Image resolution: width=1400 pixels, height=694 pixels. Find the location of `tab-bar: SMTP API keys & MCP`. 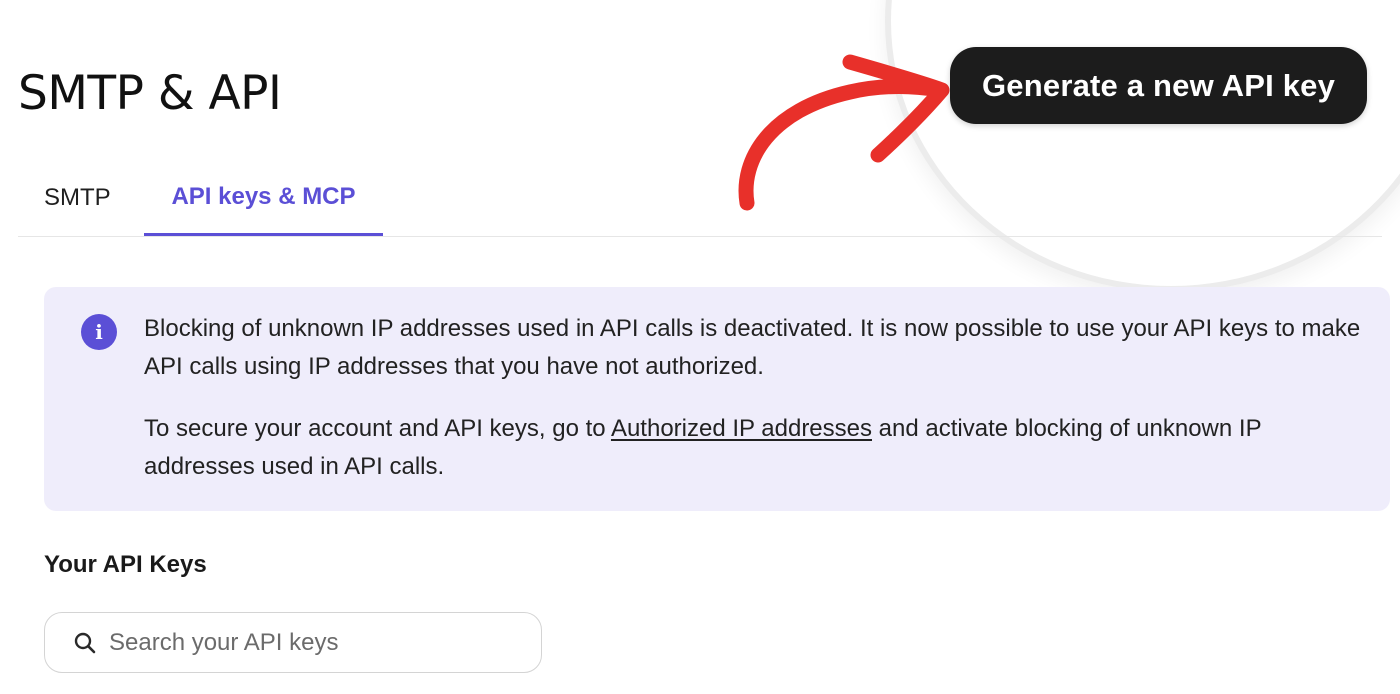

tab-bar: SMTP API keys & MCP is located at coordinates (700, 198).